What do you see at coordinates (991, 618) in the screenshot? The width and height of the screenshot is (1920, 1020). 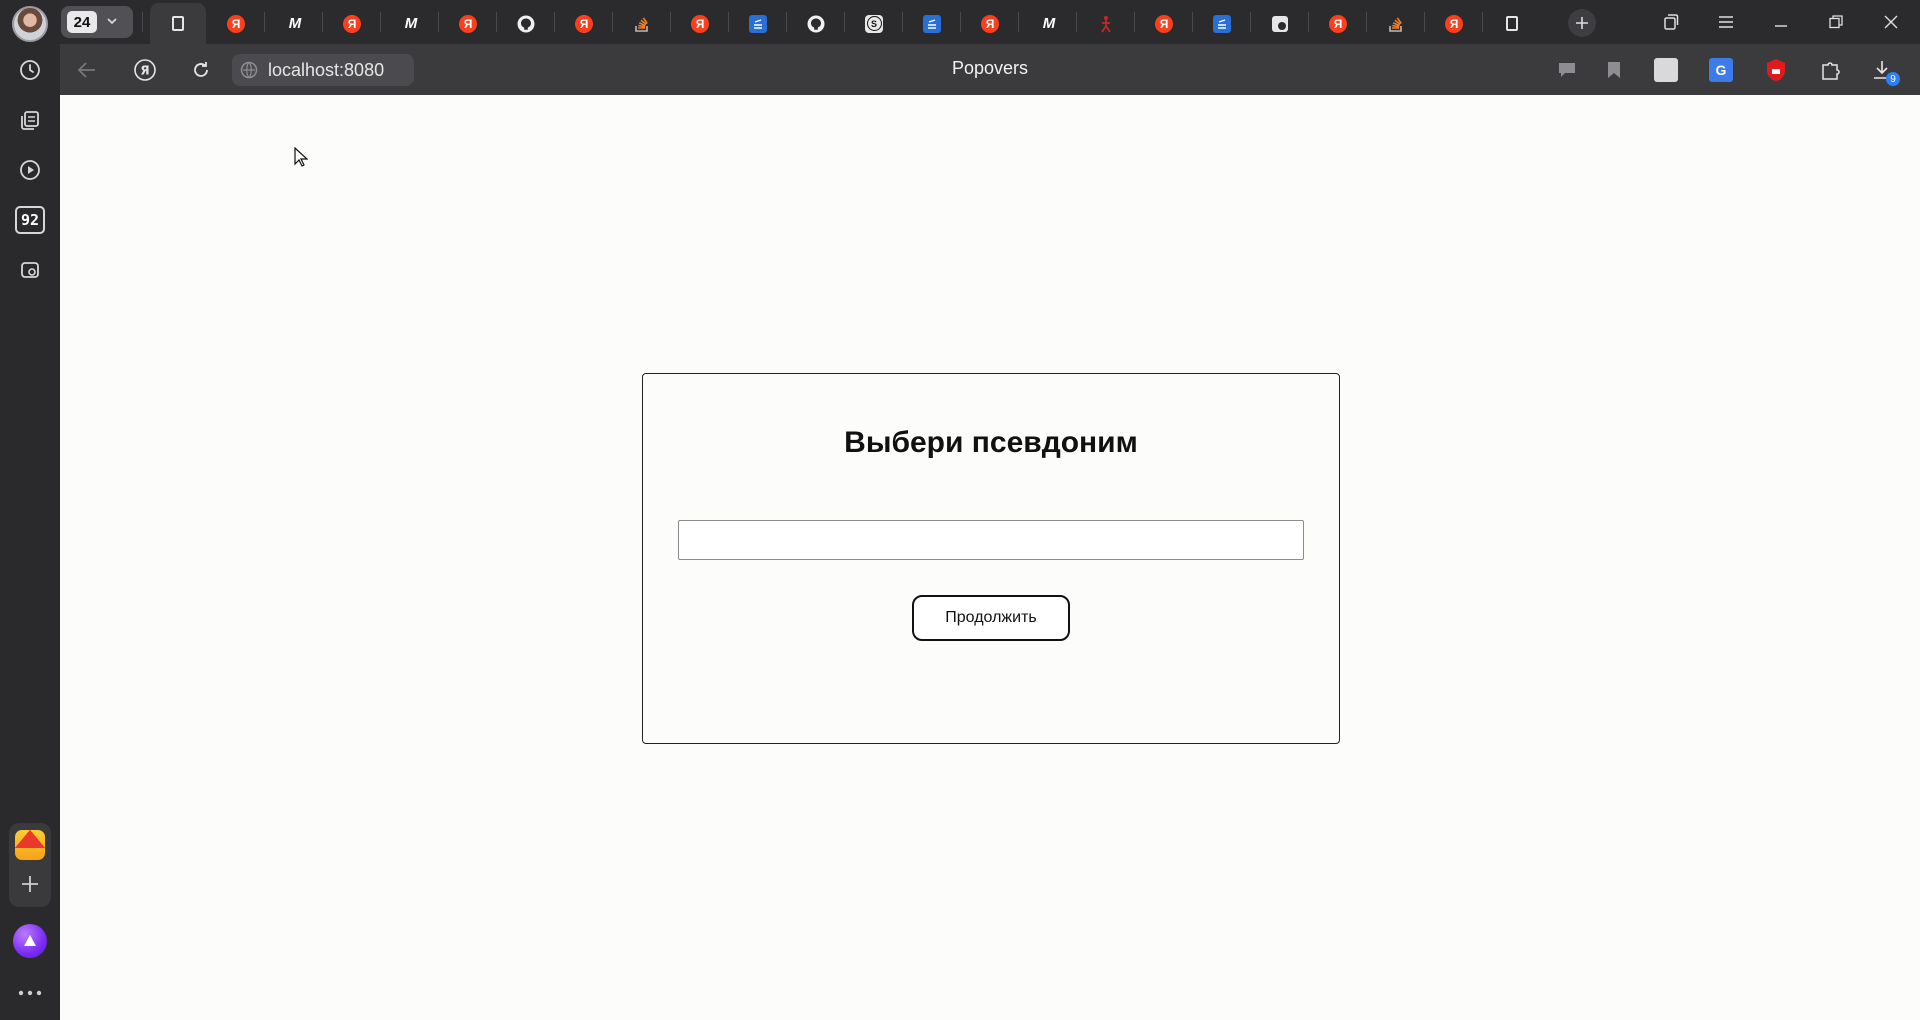 I see `continue-button: Продолжить` at bounding box center [991, 618].